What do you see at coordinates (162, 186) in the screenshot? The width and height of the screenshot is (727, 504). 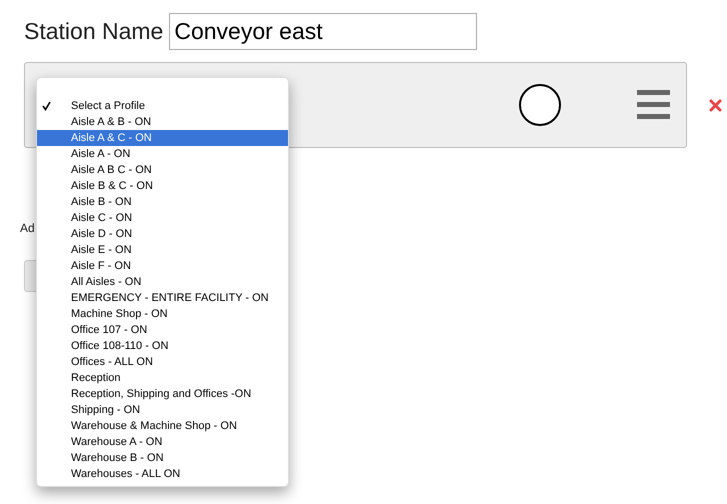 I see `profile-option: Aisle B & C - ON` at bounding box center [162, 186].